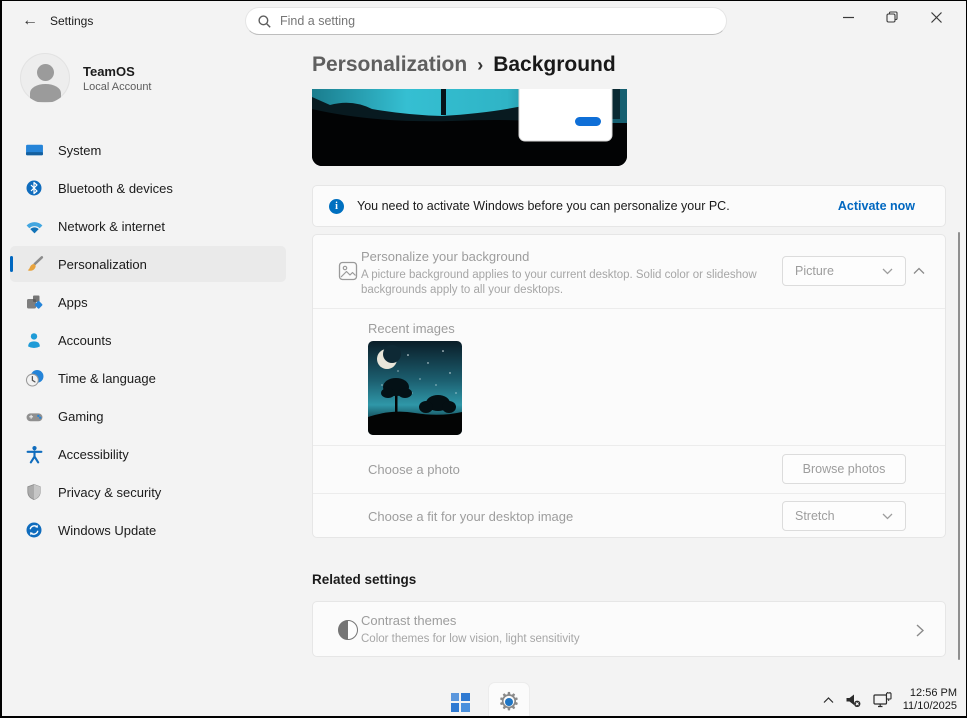  What do you see at coordinates (497, 21) in the screenshot?
I see `search-input` at bounding box center [497, 21].